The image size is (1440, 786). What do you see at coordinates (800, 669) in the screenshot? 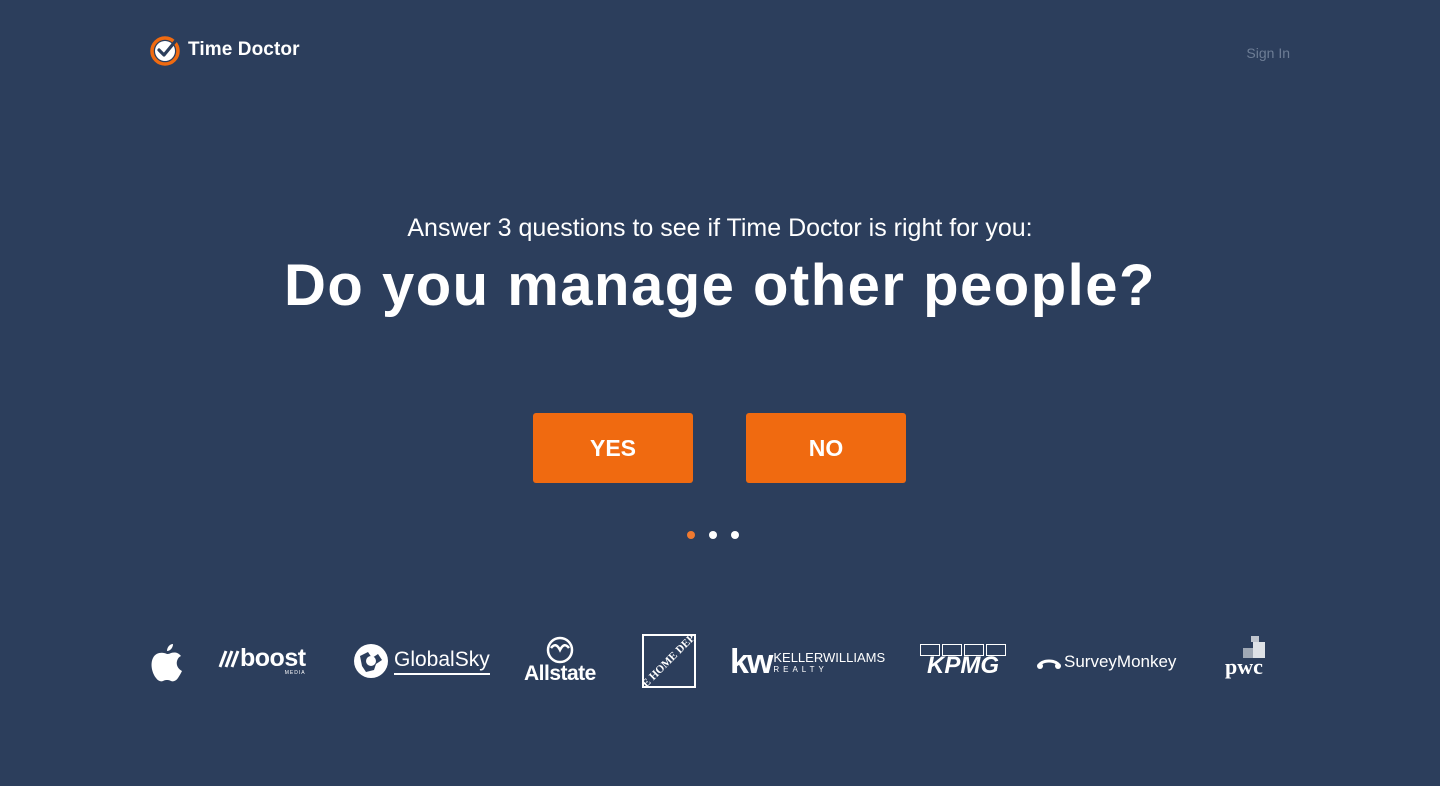
I see `kw-sub: REALTY` at bounding box center [800, 669].